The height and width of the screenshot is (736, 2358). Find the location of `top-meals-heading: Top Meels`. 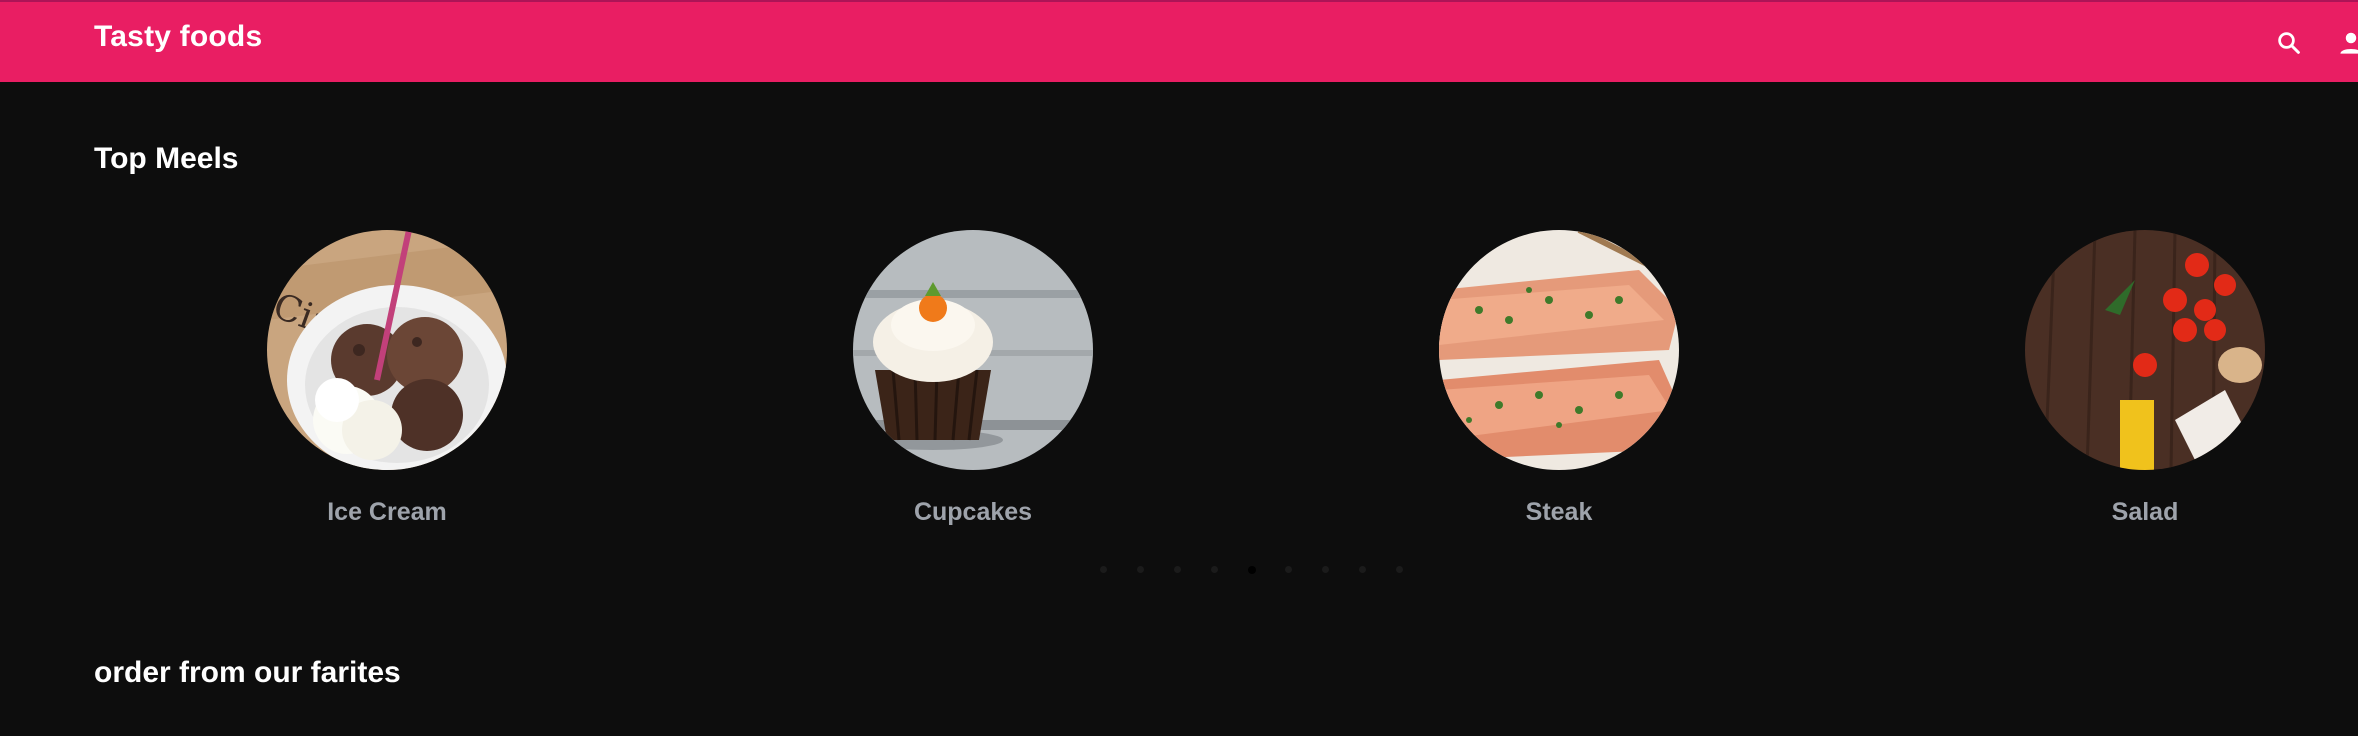

top-meals-heading: Top Meels is located at coordinates (166, 158).